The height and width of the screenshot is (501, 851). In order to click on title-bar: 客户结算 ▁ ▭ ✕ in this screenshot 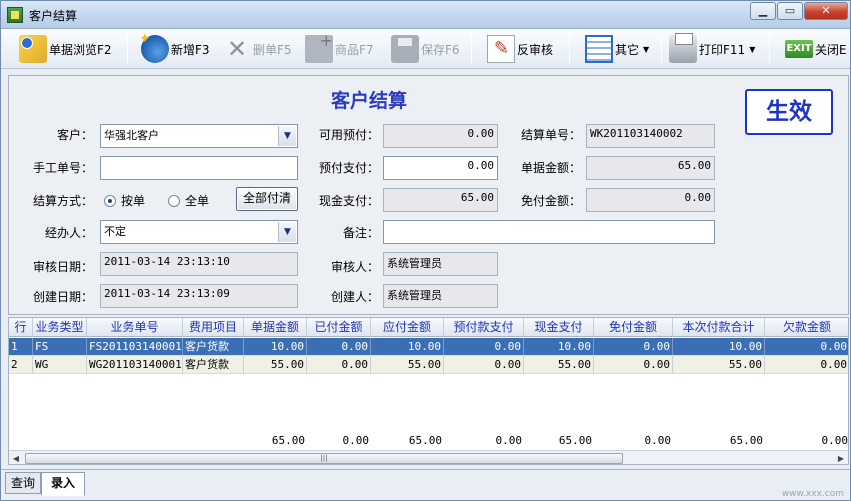, I will do `click(425, 15)`.